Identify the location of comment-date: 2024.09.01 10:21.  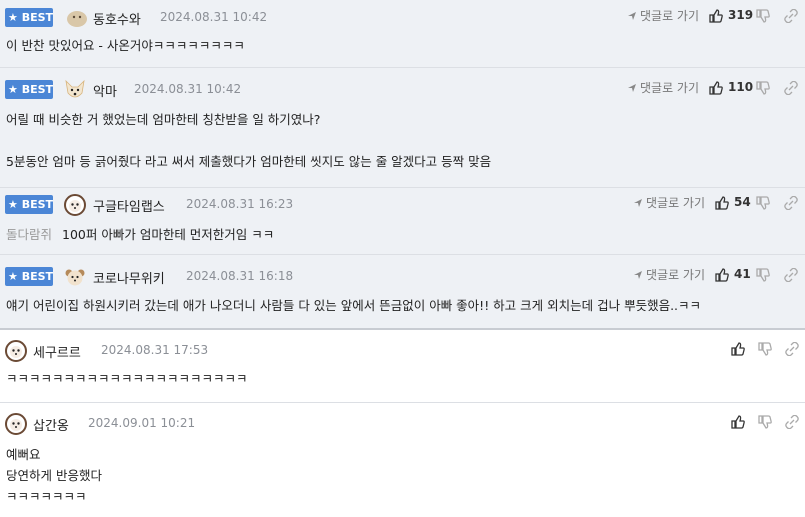
(142, 423).